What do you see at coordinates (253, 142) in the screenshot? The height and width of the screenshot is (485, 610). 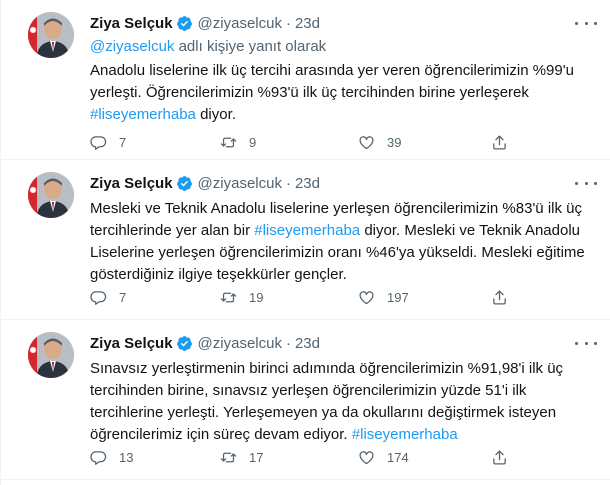 I see `retweet-count: 9` at bounding box center [253, 142].